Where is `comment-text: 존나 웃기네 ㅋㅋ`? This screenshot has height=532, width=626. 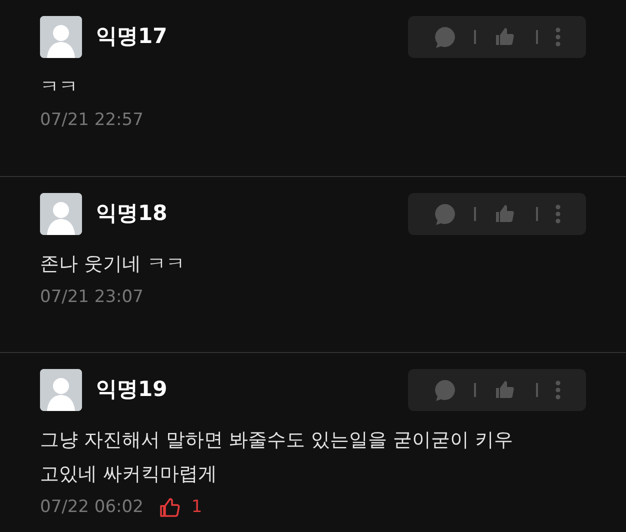 comment-text: 존나 웃기네 ㅋㅋ is located at coordinates (113, 264).